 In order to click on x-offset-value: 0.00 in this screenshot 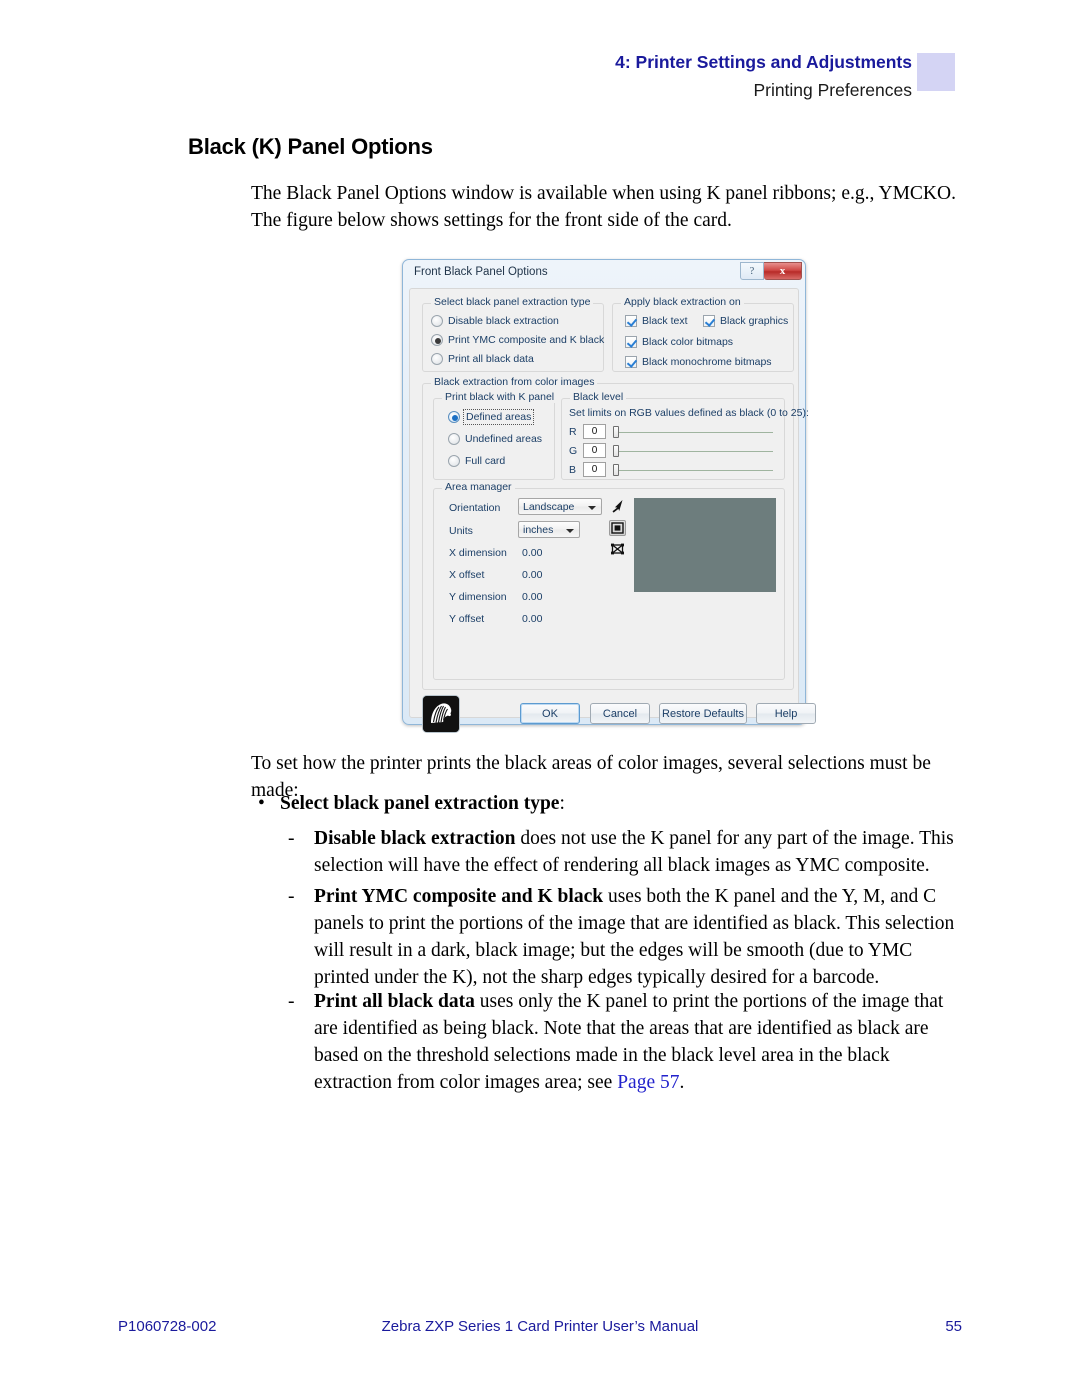, I will do `click(532, 575)`.